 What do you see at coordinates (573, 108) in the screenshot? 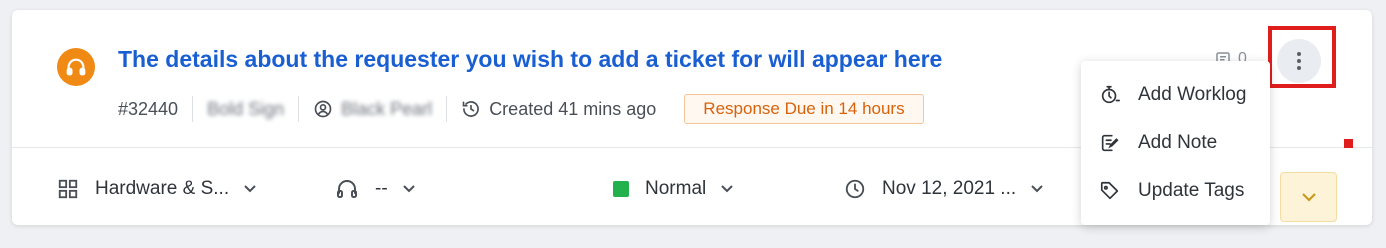
I see `created-time: Created 41 mins ago` at bounding box center [573, 108].